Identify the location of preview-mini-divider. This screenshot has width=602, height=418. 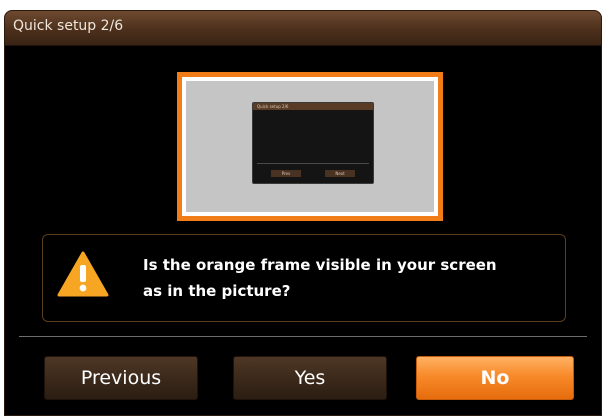
(313, 163).